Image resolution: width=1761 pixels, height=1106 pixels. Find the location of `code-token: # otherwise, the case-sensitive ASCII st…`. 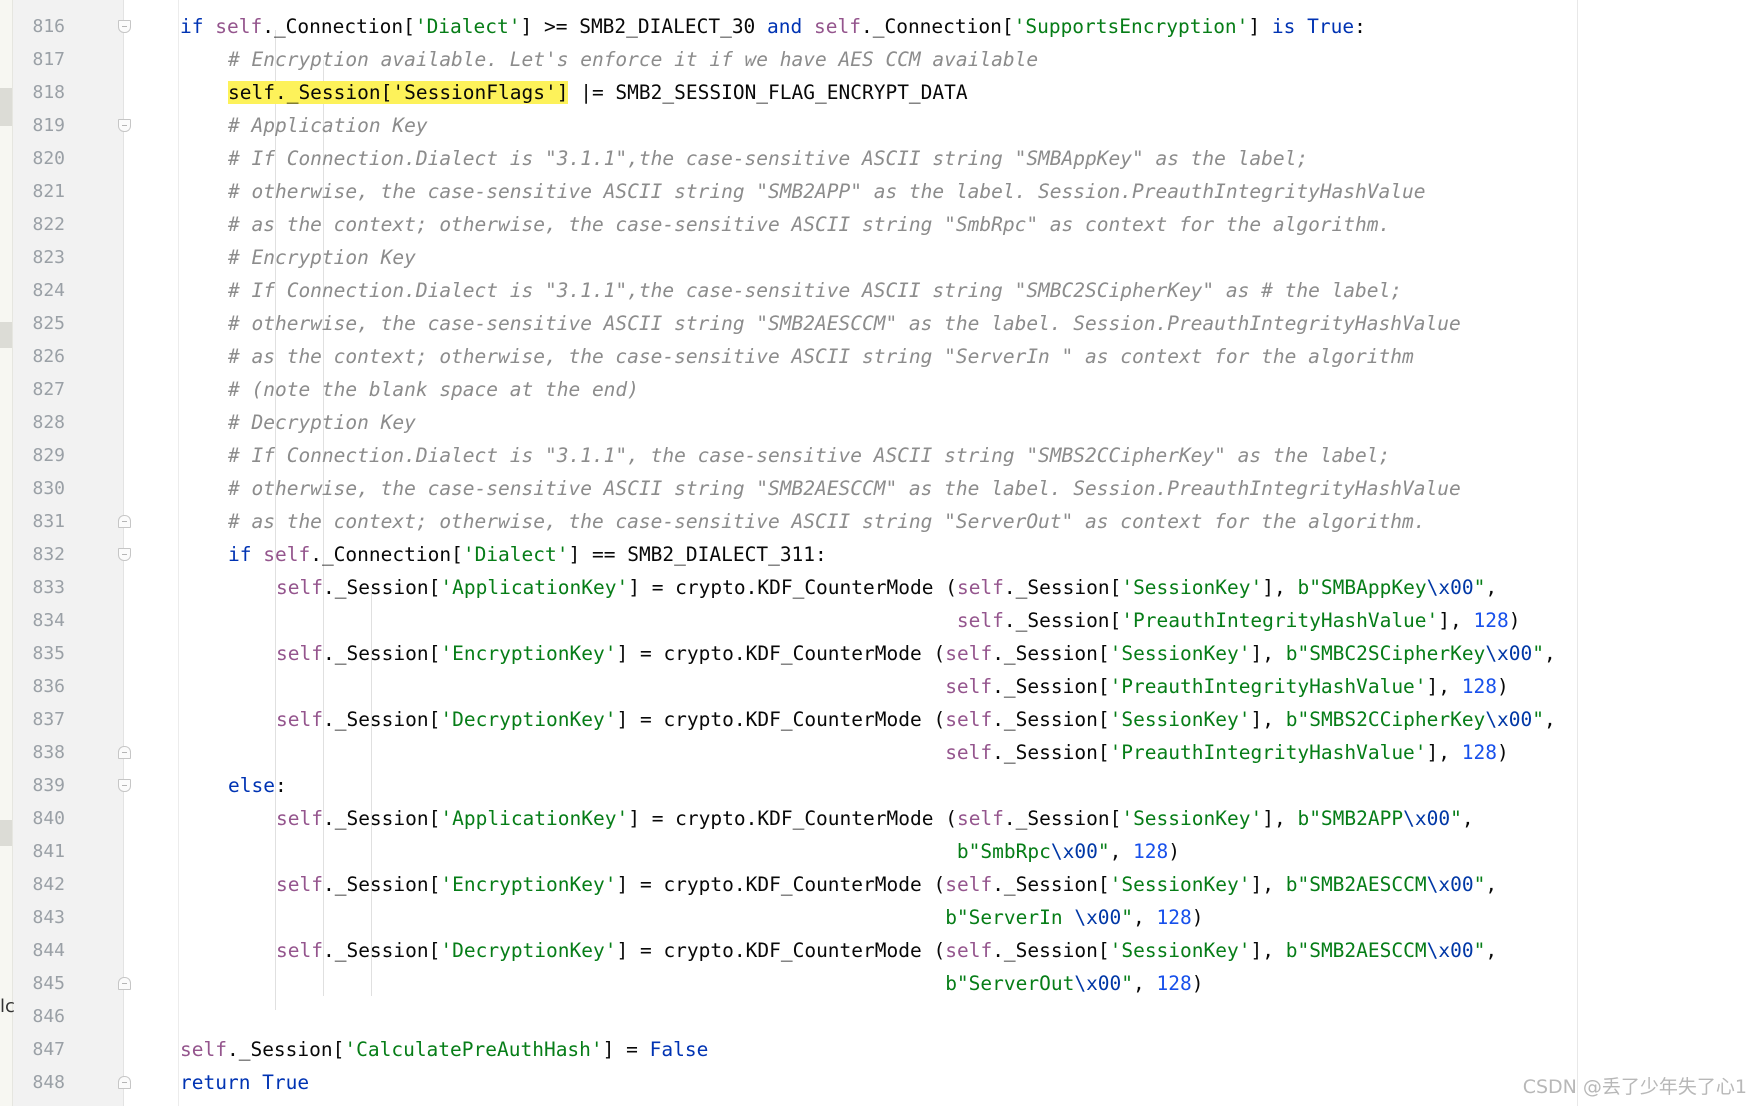

code-token: # otherwise, the case-sensitive ASCII st… is located at coordinates (844, 488).